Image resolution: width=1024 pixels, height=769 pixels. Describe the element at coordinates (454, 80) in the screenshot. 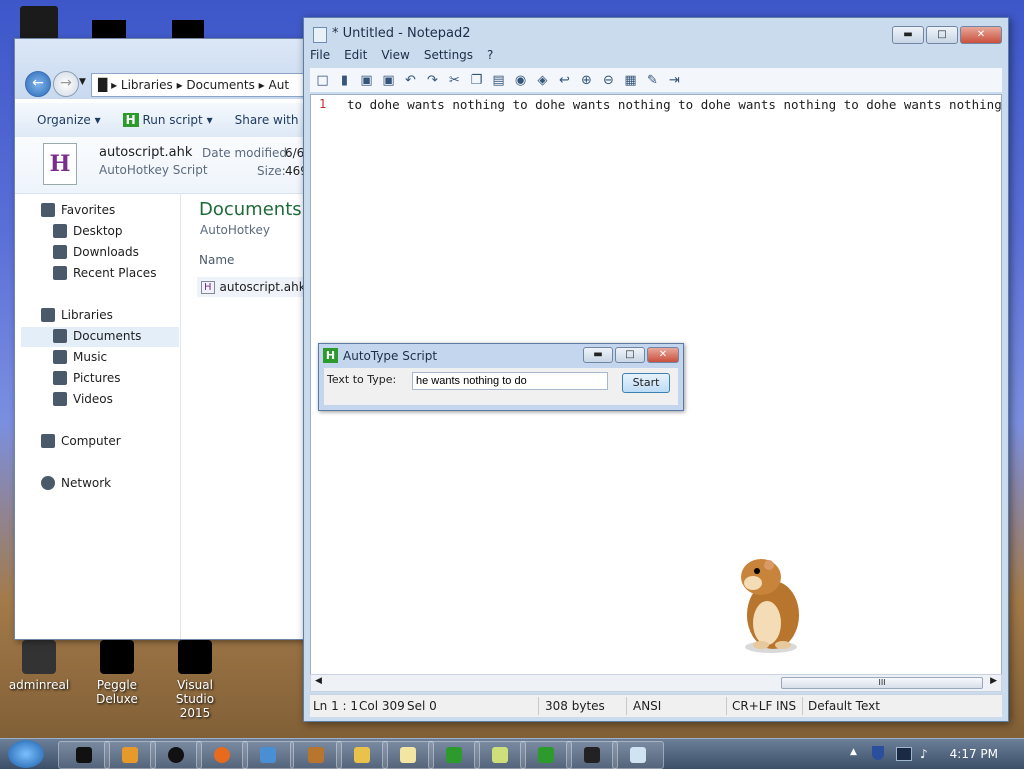

I see `cut-icon: ✂` at that location.